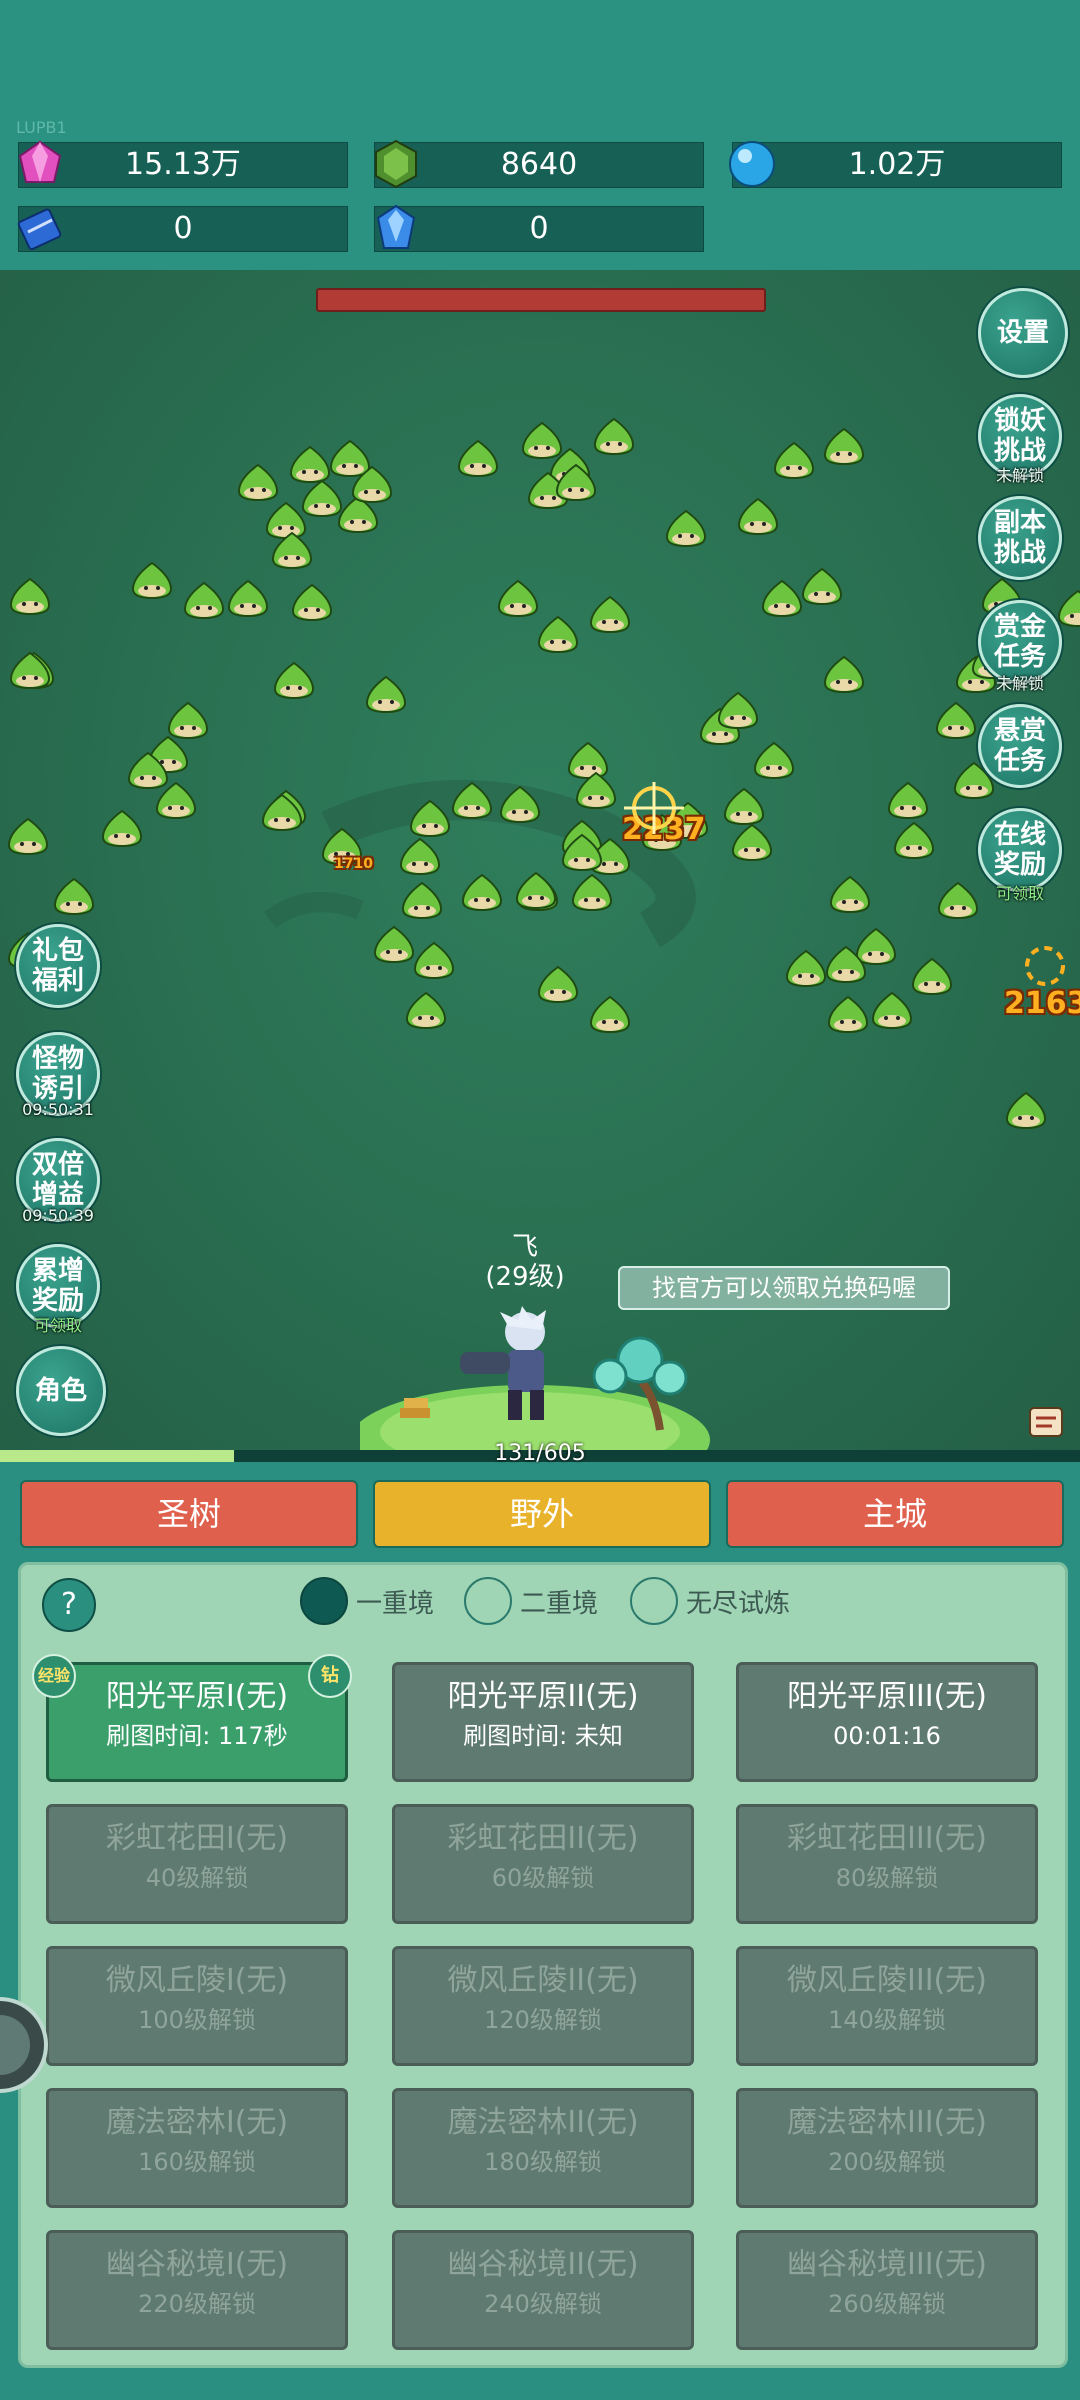  I want to click on stage-card: 幽谷秘境II(无) 240级解锁, so click(543, 2290).